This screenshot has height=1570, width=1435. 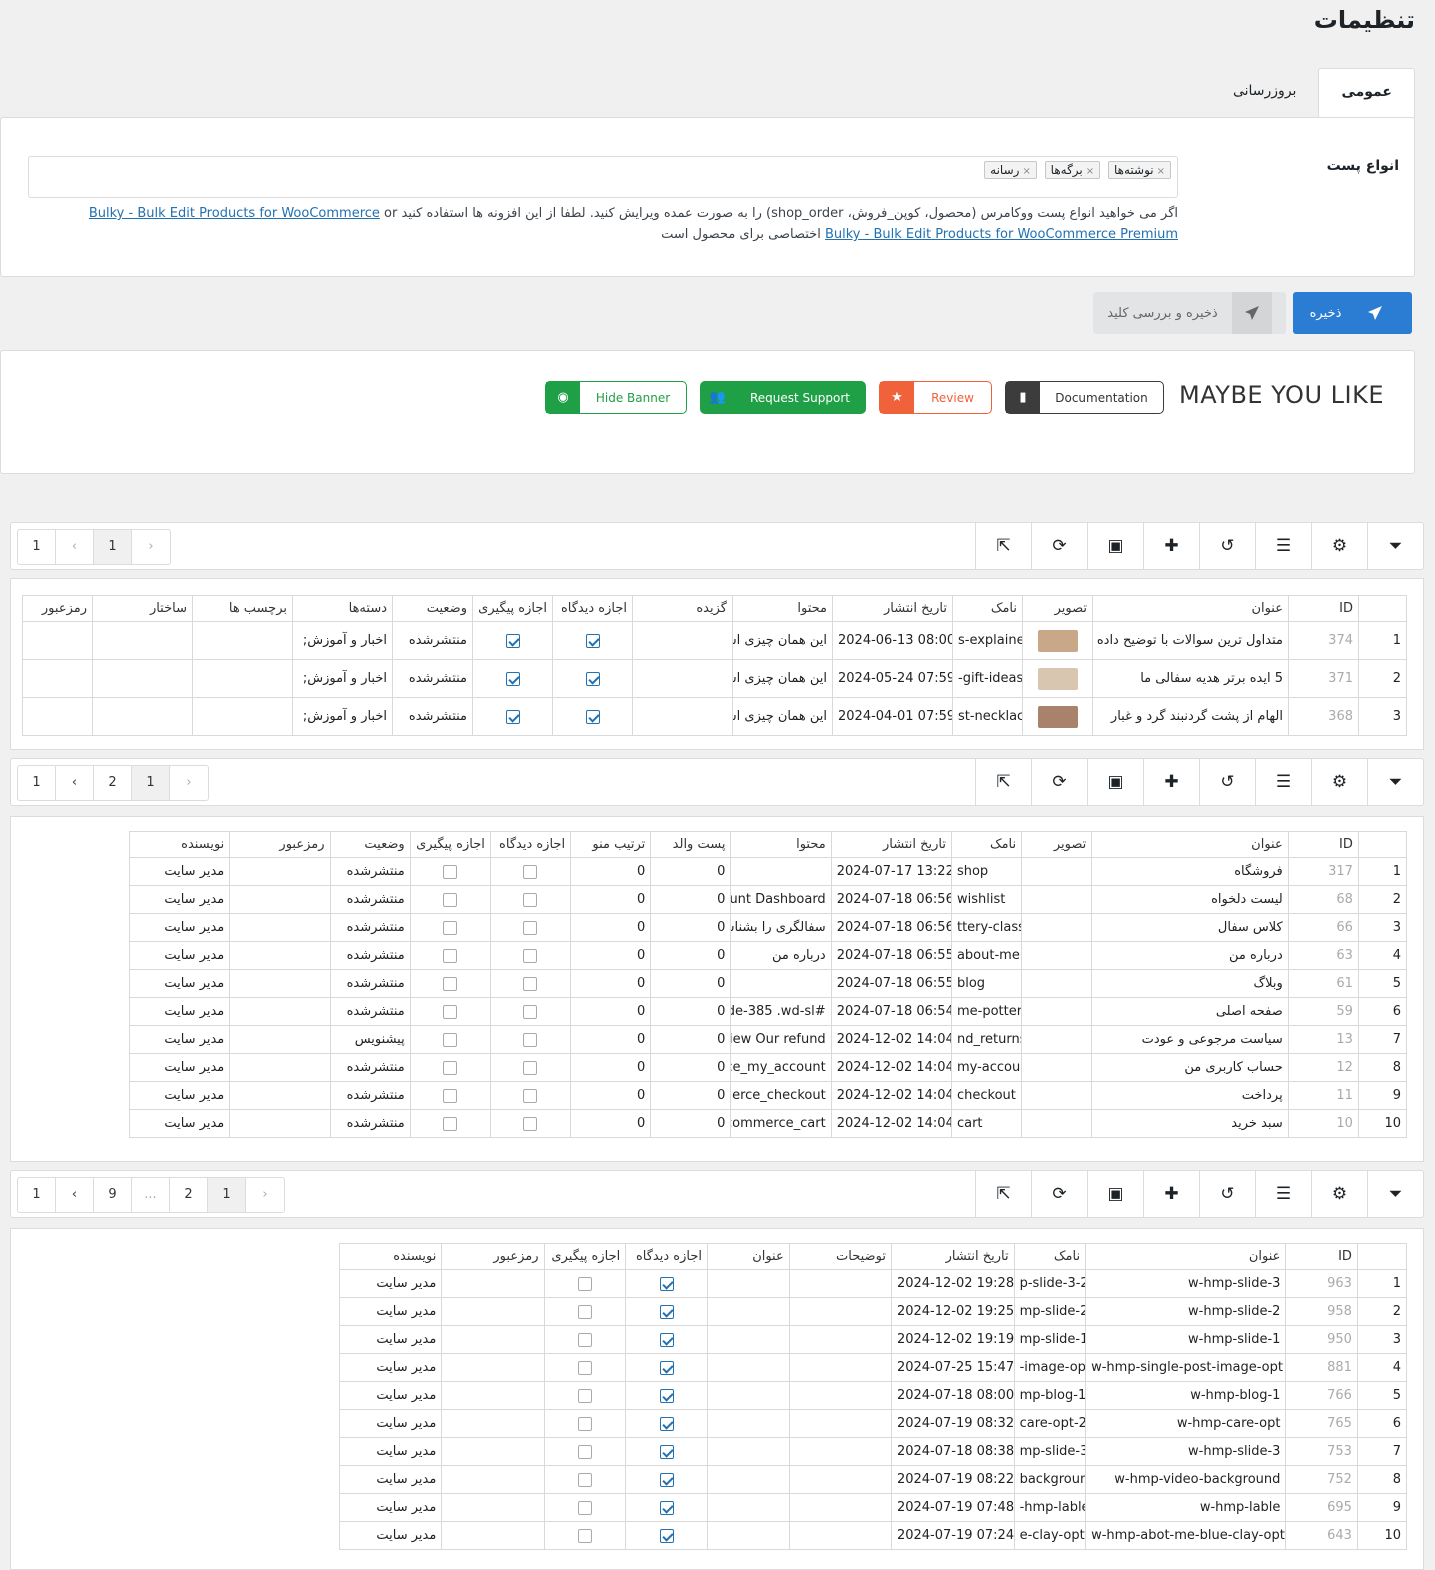 I want to click on table-cell: حساب کاربری من, so click(x=1190, y=1067).